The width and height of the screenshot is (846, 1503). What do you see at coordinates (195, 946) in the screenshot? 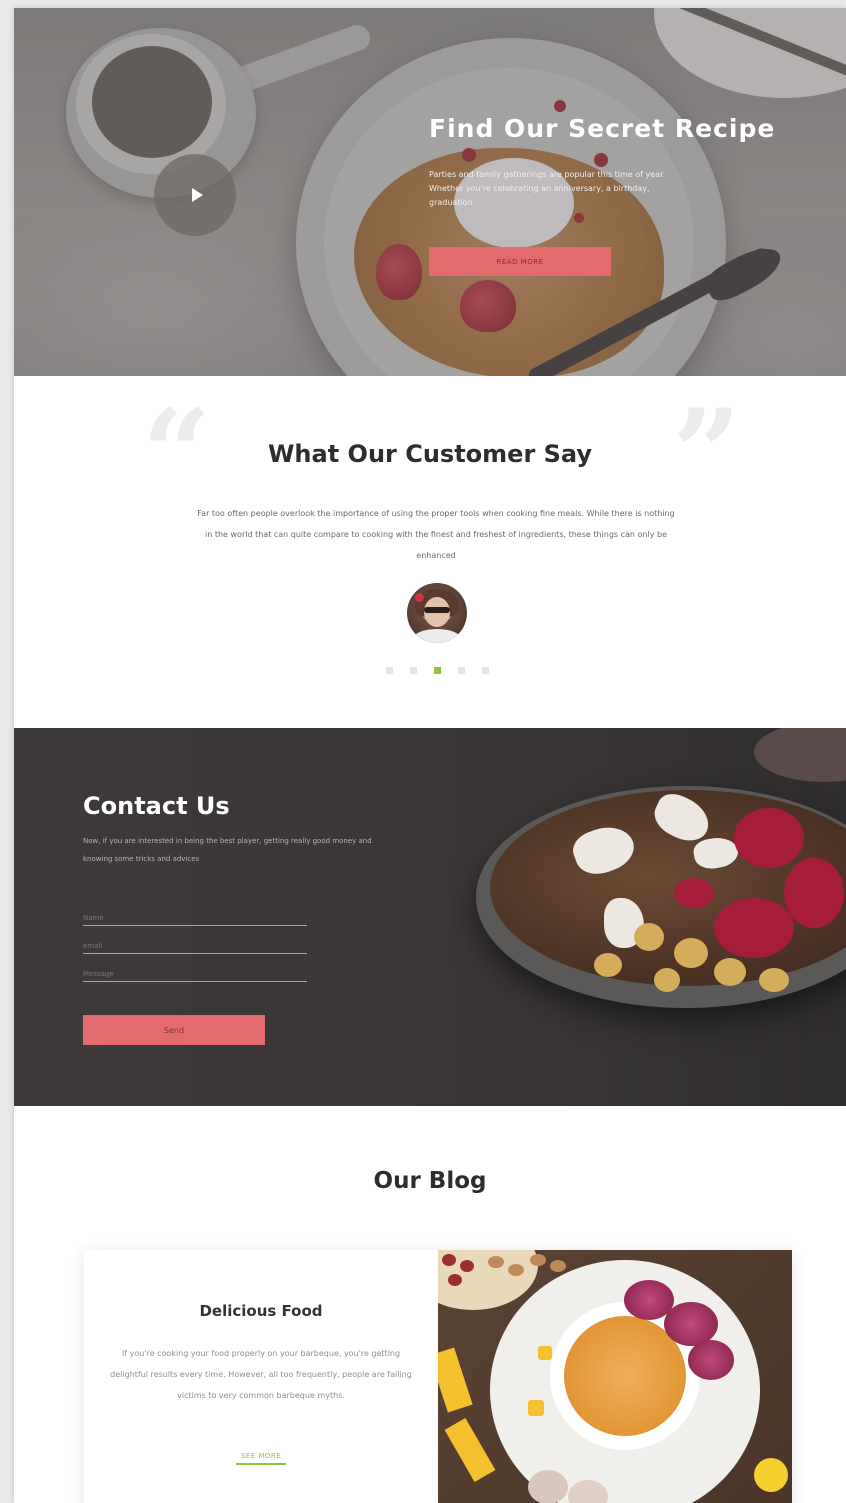
I see `email-field` at bounding box center [195, 946].